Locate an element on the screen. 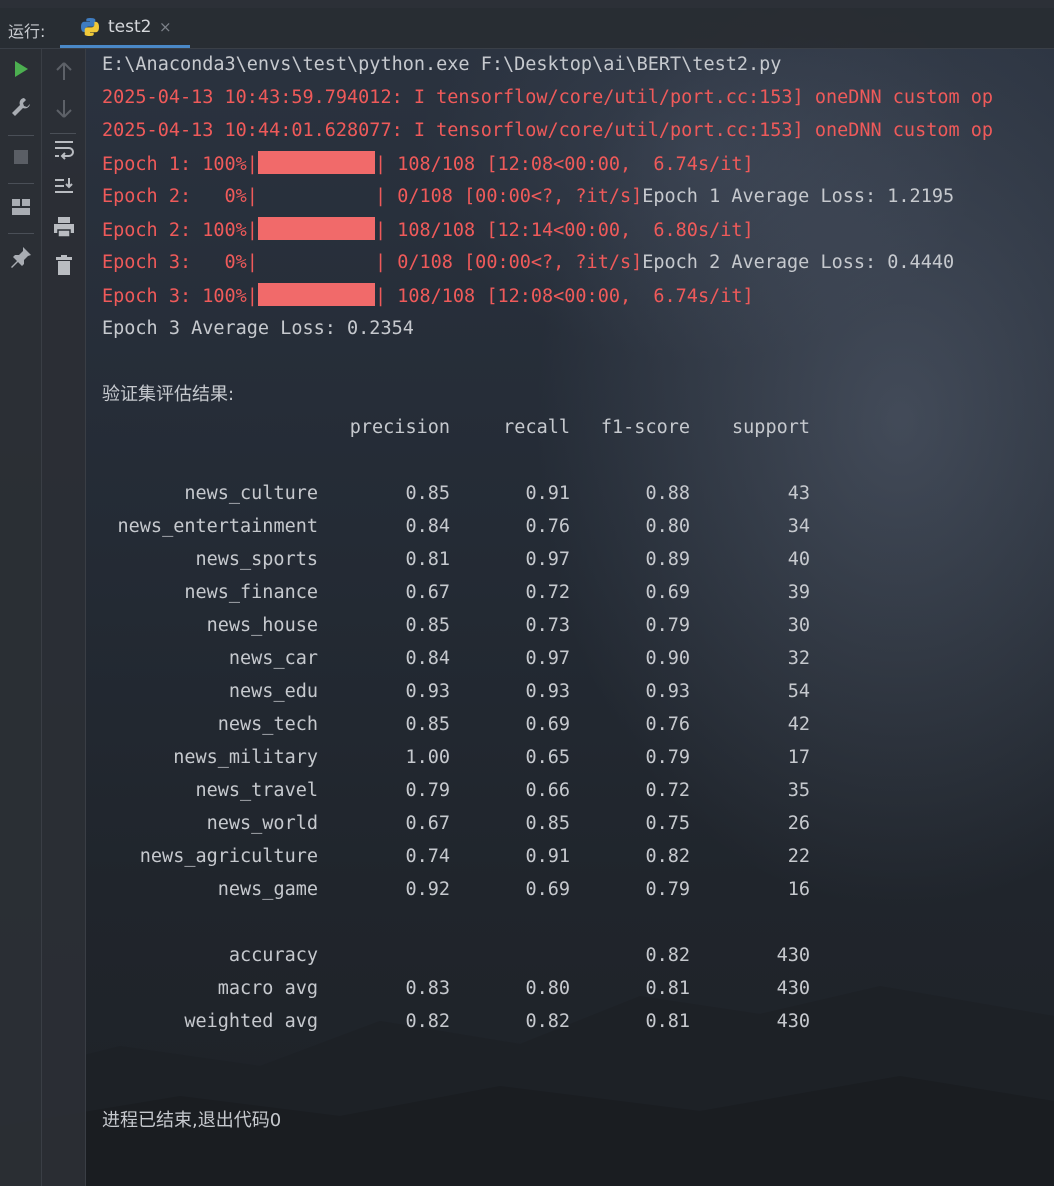 Image resolution: width=1054 pixels, height=1186 pixels. report-row: news_edu 0.93 0.93 0.93 54 is located at coordinates (482, 695).